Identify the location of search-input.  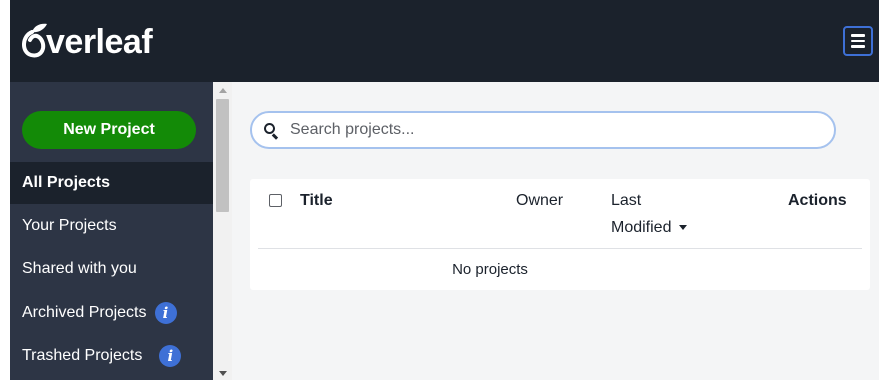
(540, 130).